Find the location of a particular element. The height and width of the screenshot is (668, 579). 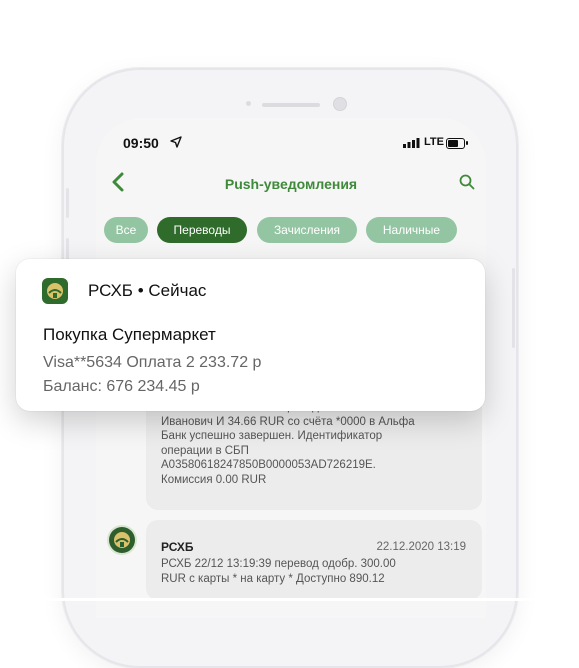

message-line: Комиссия 0.00 RUR is located at coordinates (214, 479).